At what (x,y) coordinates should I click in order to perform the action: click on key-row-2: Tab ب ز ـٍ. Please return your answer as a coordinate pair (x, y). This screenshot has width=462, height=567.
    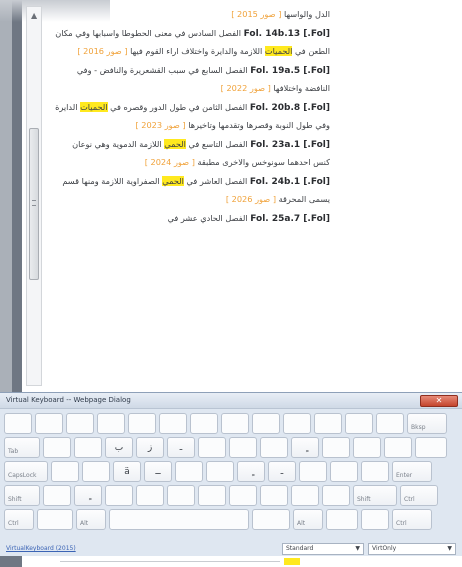
    Looking at the image, I should click on (225, 447).